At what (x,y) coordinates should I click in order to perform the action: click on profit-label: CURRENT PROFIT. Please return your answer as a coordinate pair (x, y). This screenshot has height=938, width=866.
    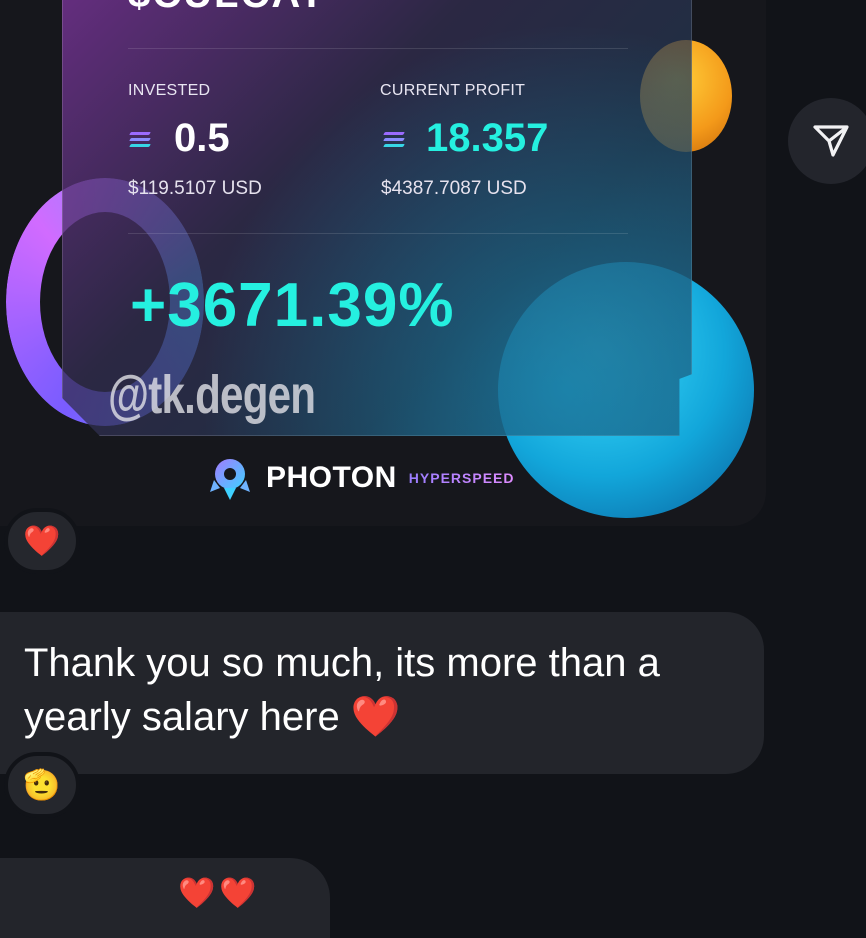
    Looking at the image, I should click on (453, 90).